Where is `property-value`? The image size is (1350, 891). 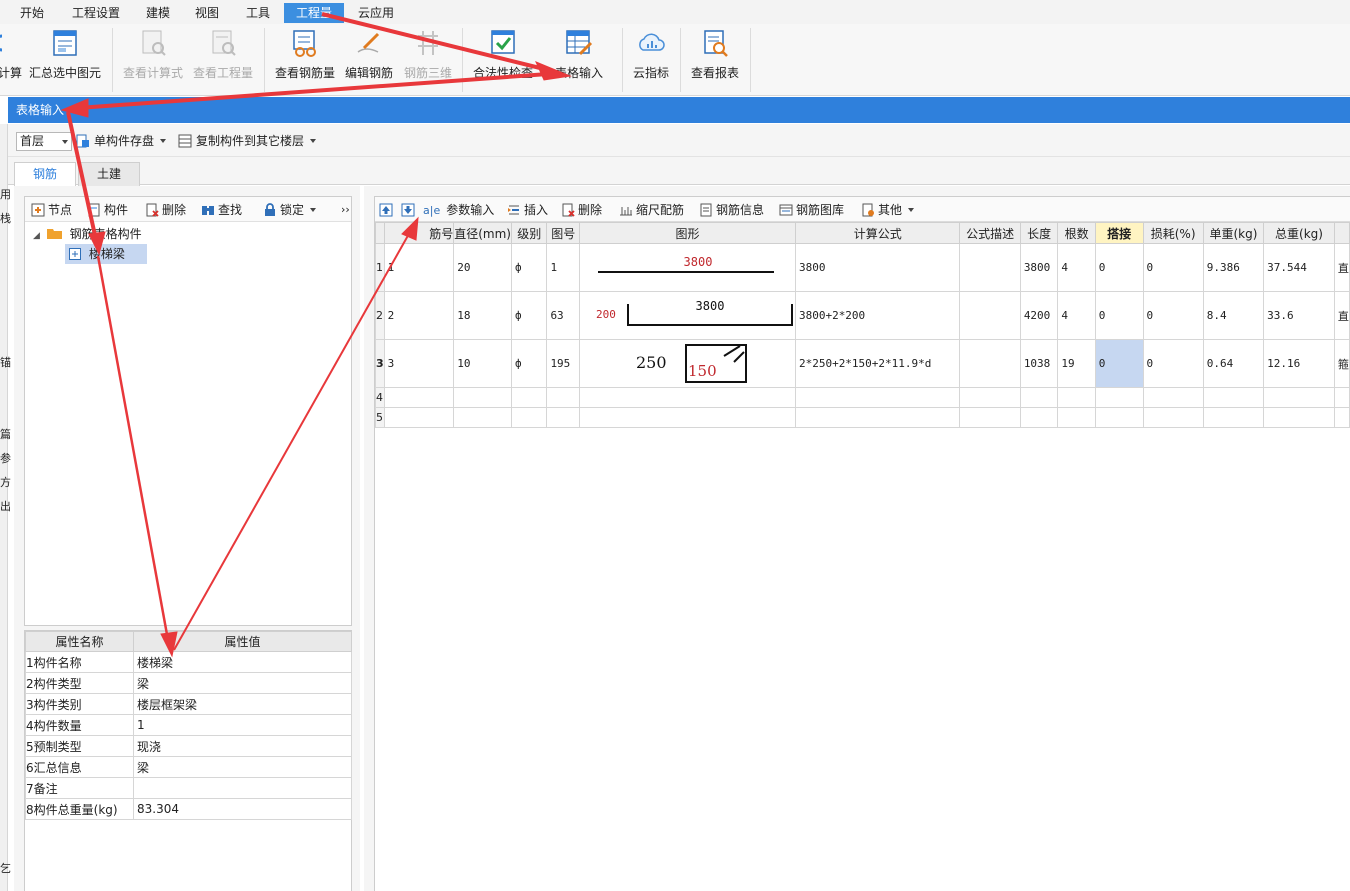 property-value is located at coordinates (242, 788).